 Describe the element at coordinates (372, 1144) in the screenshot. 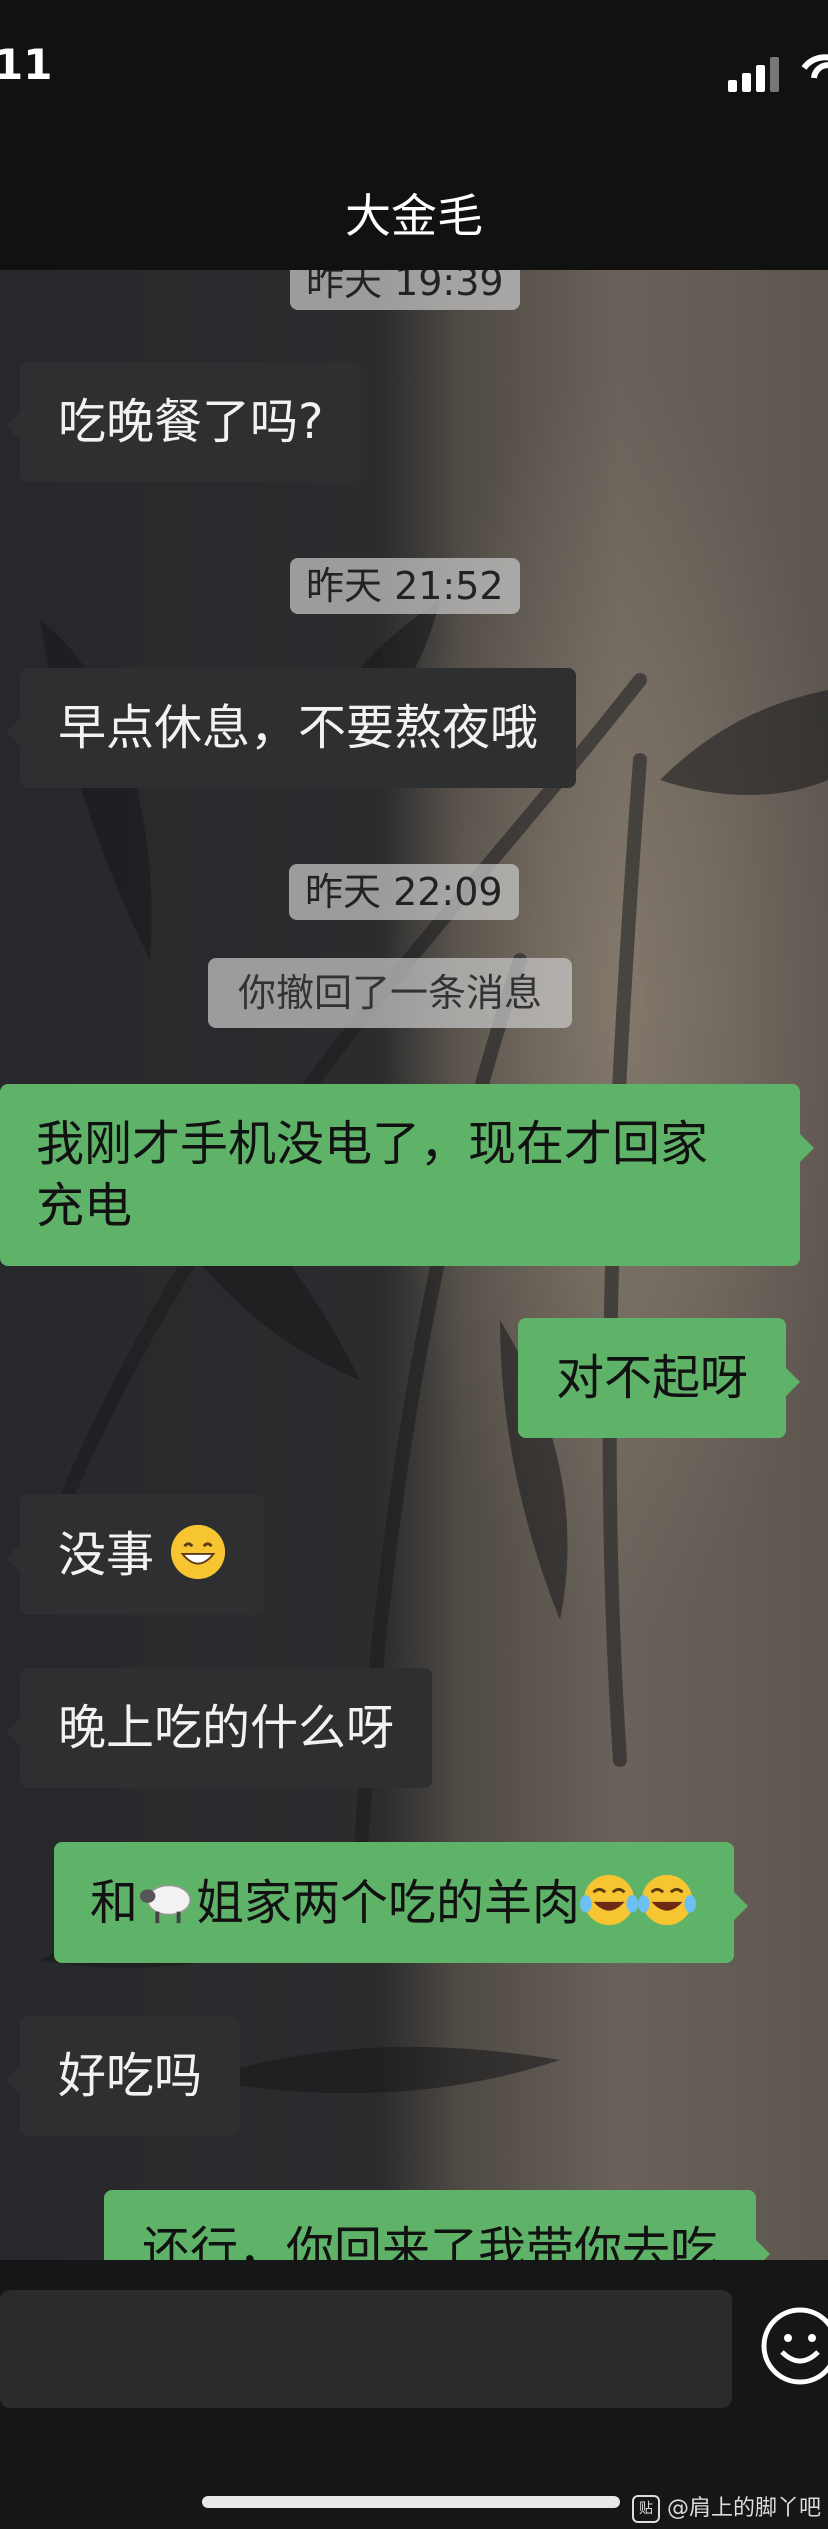

I see `message-text-line: 我刚才手机没电了，现在才回家` at that location.